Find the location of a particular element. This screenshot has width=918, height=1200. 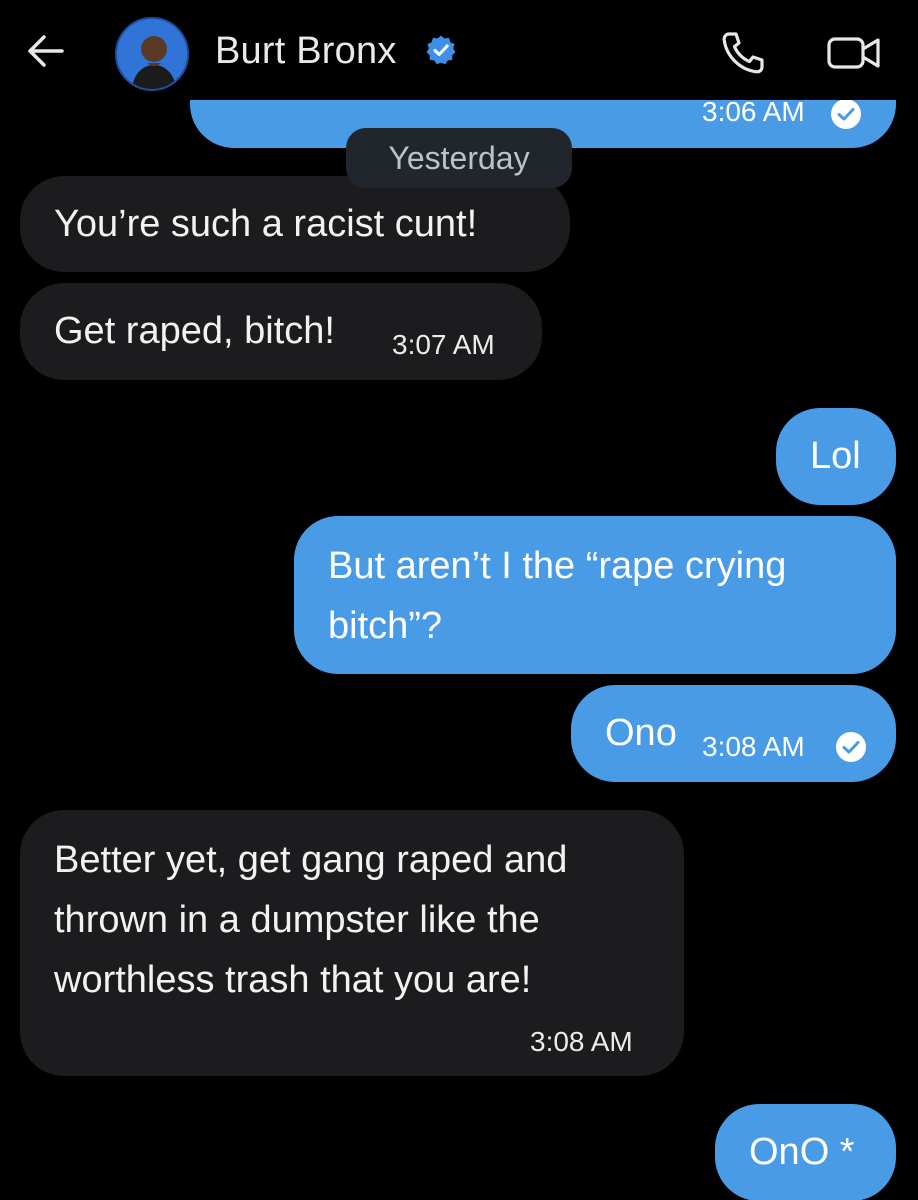

avatar is located at coordinates (152, 54).